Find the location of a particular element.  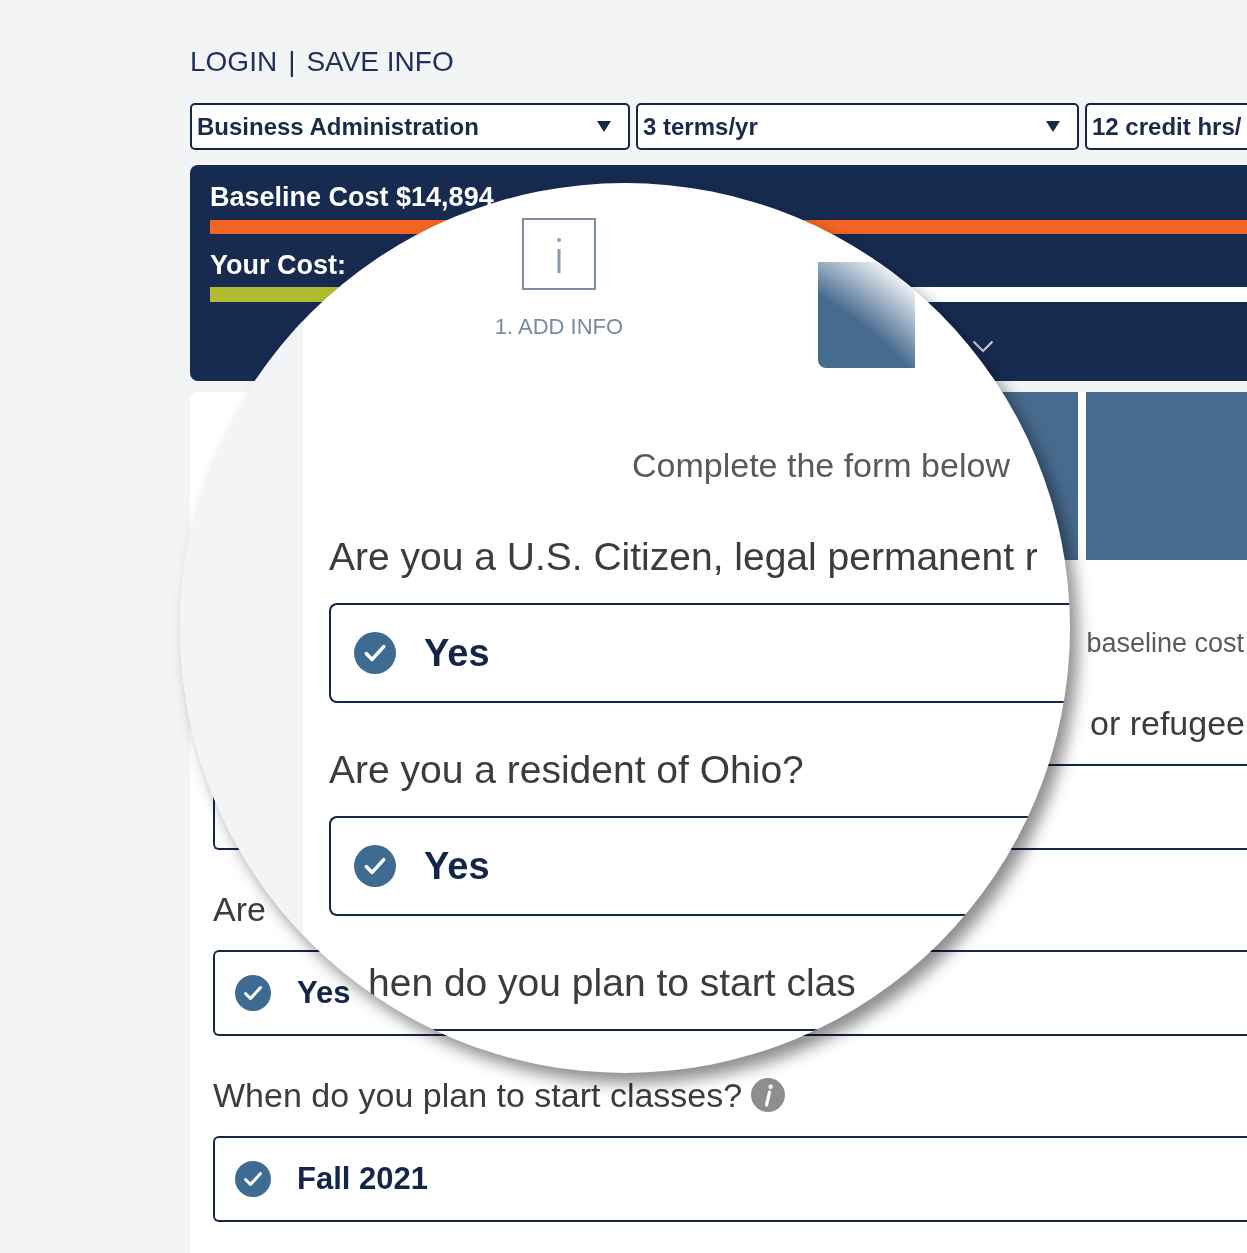

cost-label: Baseline Cost $14,894 is located at coordinates (352, 197).